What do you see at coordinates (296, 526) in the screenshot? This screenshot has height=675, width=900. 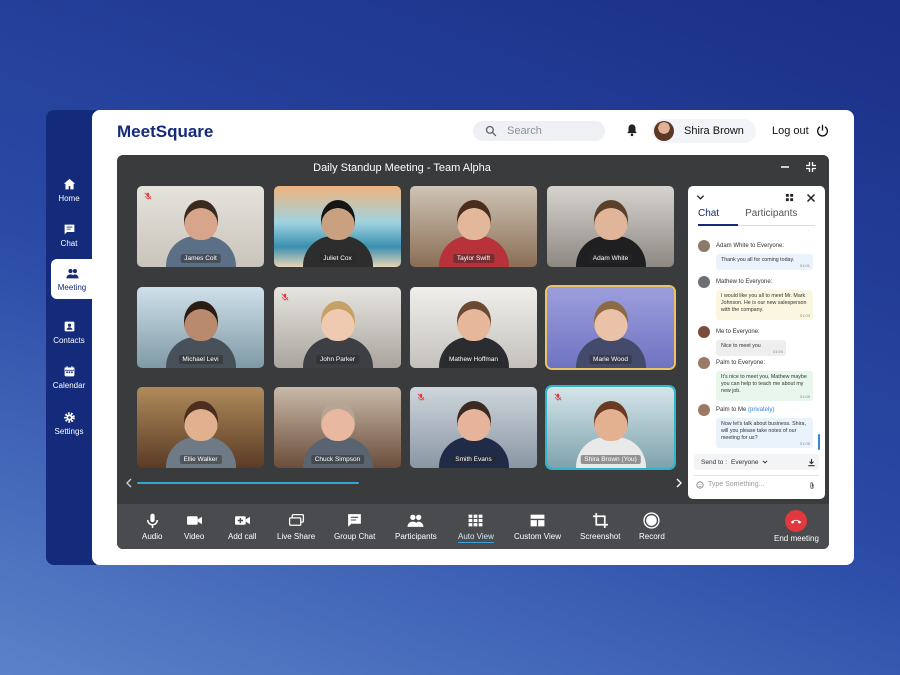 I see `live-share-button: Live Share` at bounding box center [296, 526].